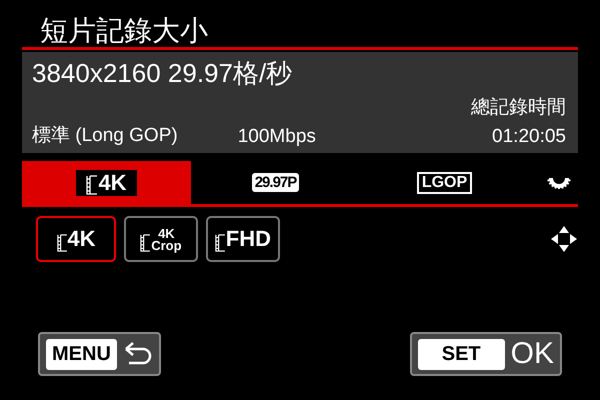 Image resolution: width=600 pixels, height=400 pixels. Describe the element at coordinates (243, 239) in the screenshot. I see `size-option: FHD` at that location.